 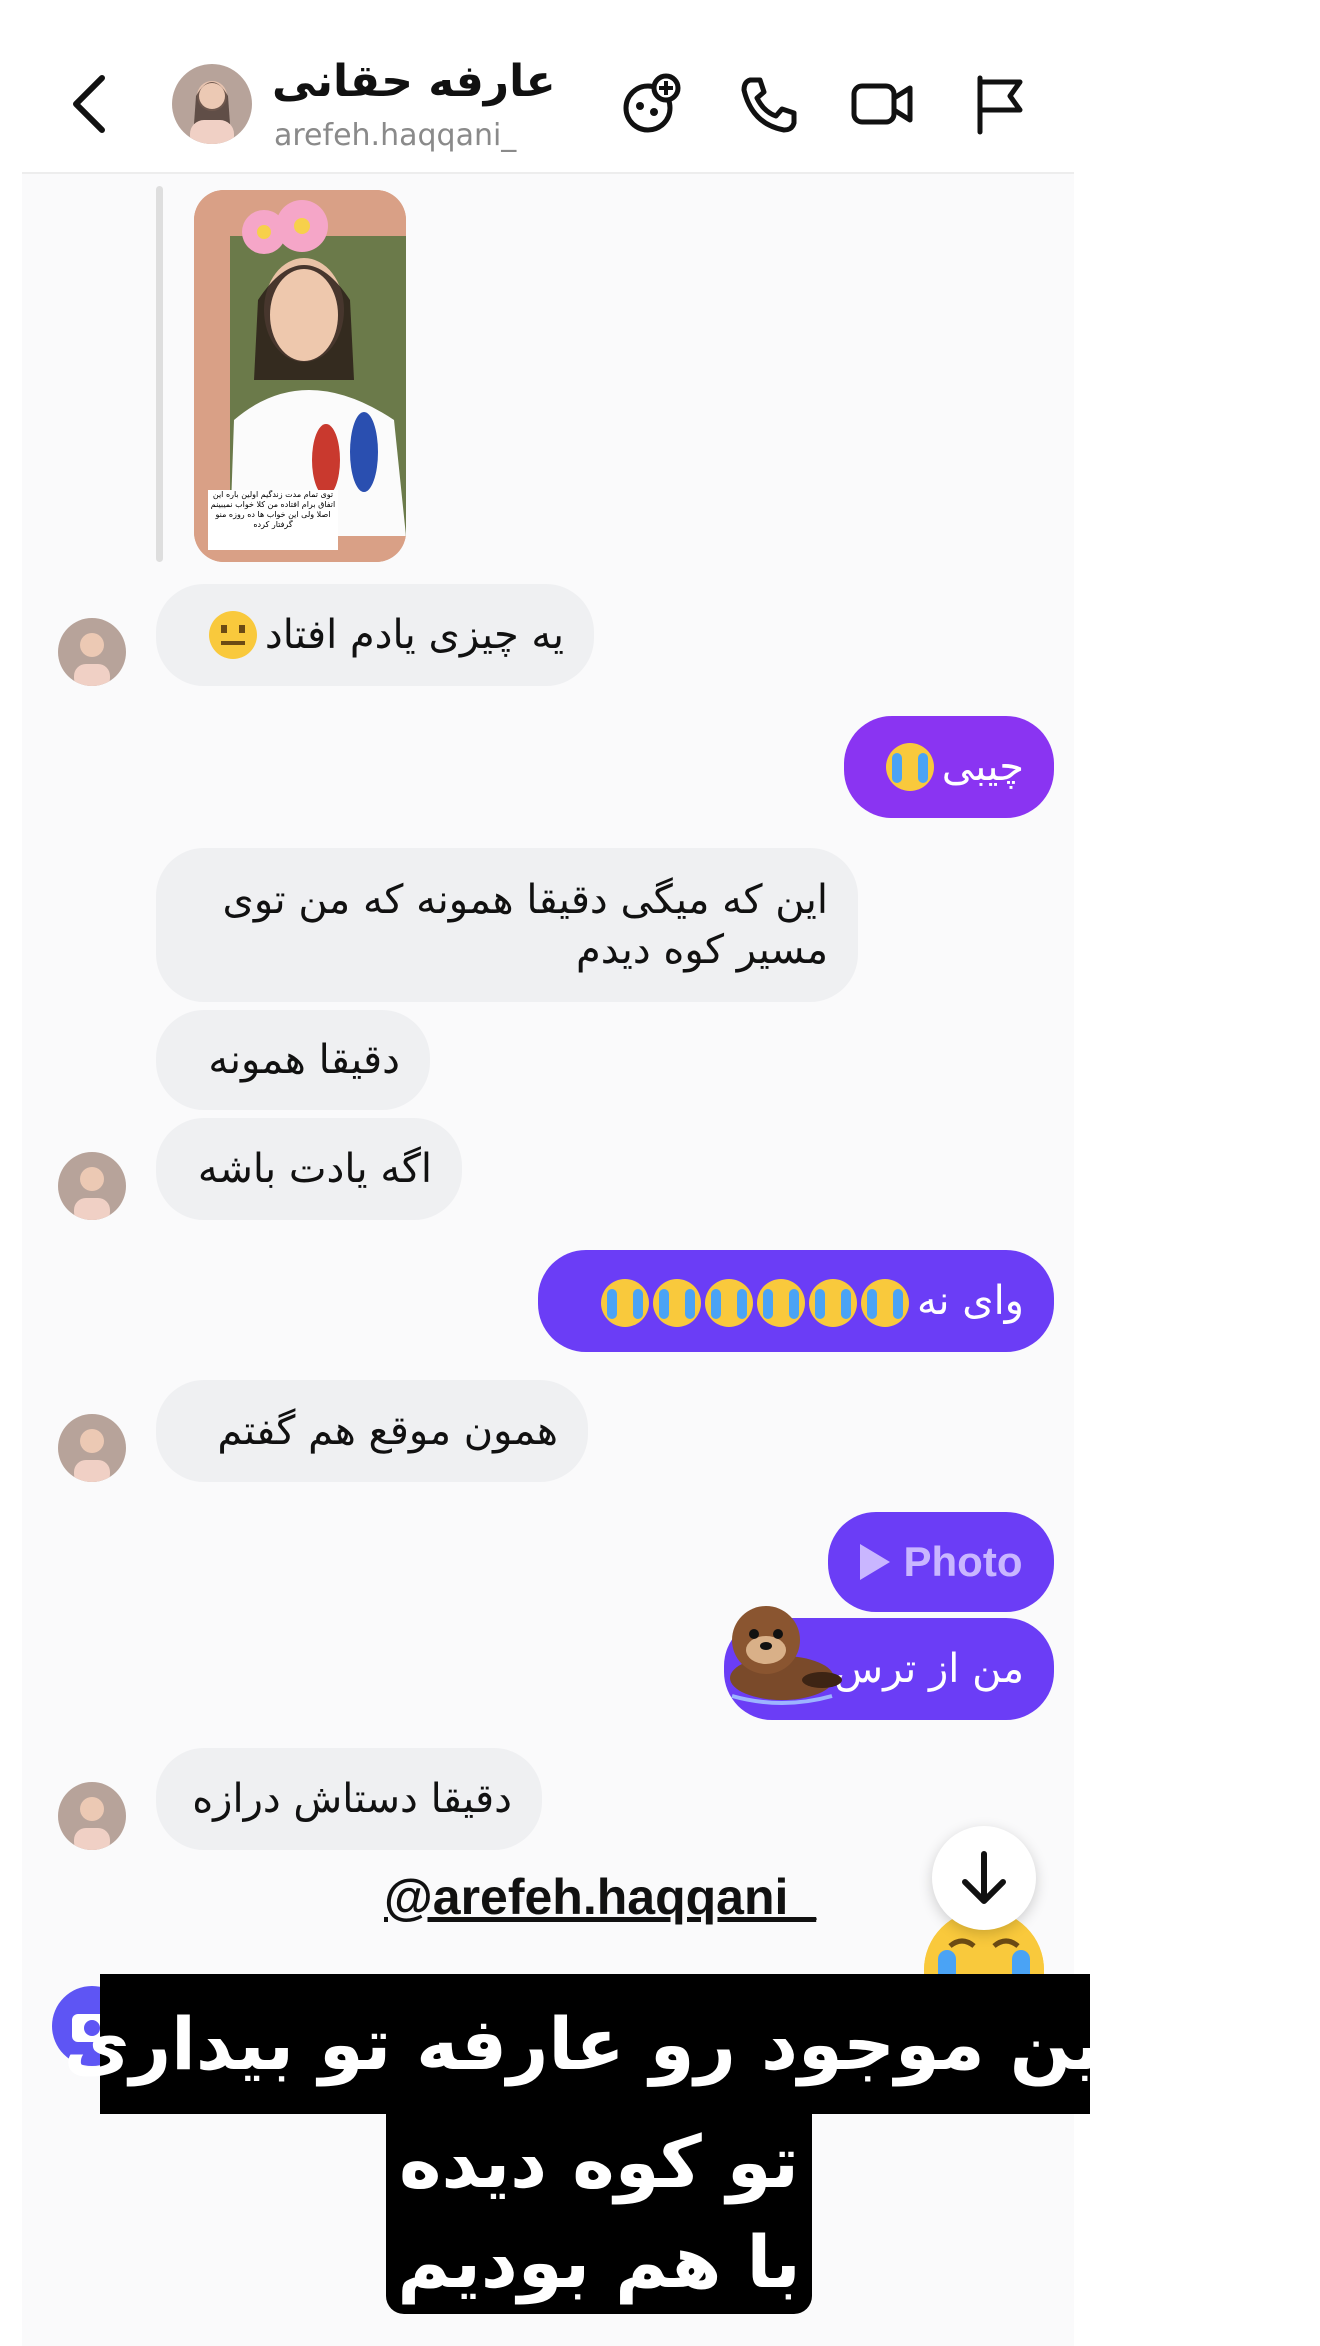 I want to click on mention-sticker: @arefeh.haqqani_, so click(x=600, y=1897).